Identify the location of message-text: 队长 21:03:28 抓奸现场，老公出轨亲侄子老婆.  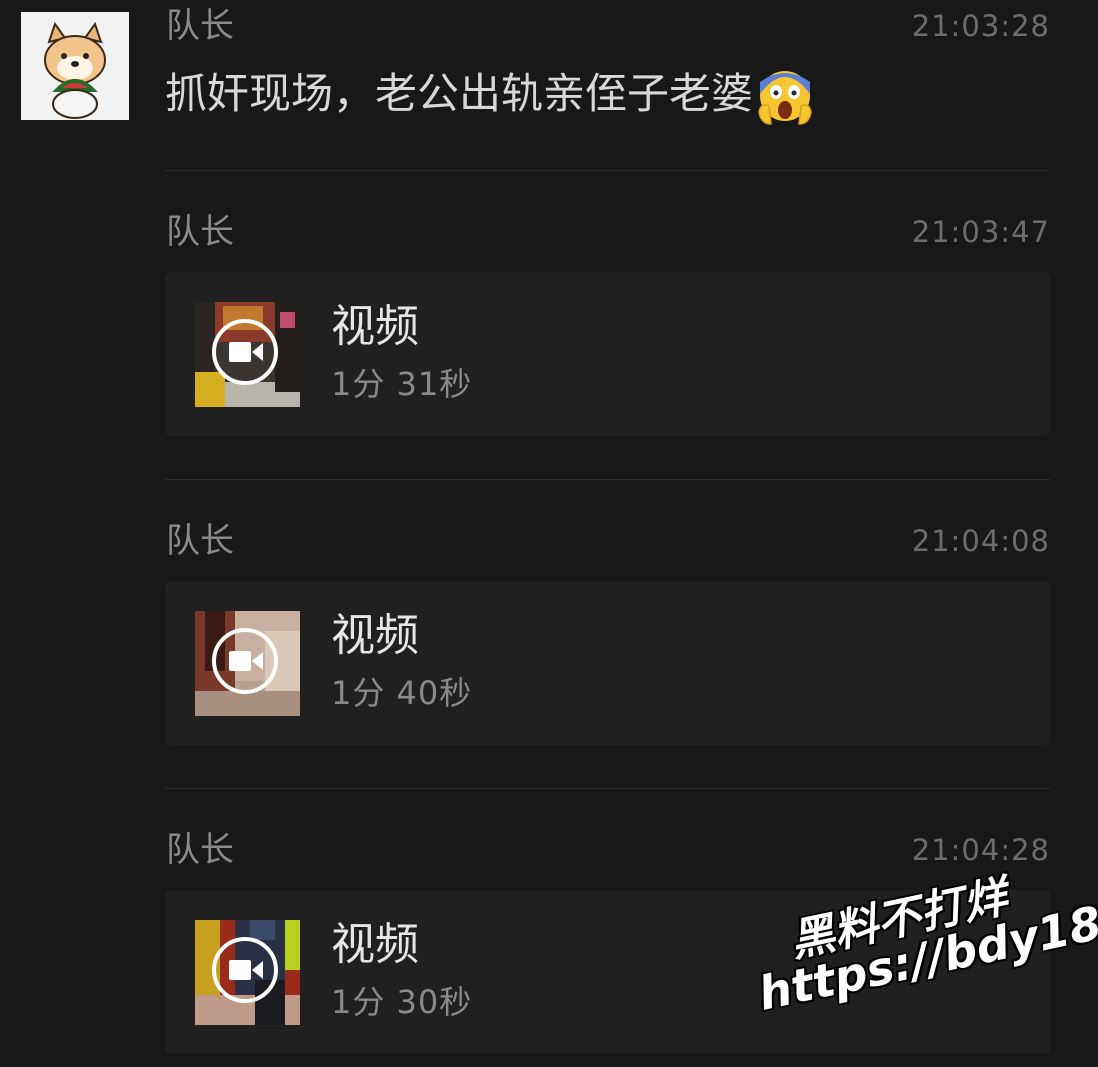
(607, 66).